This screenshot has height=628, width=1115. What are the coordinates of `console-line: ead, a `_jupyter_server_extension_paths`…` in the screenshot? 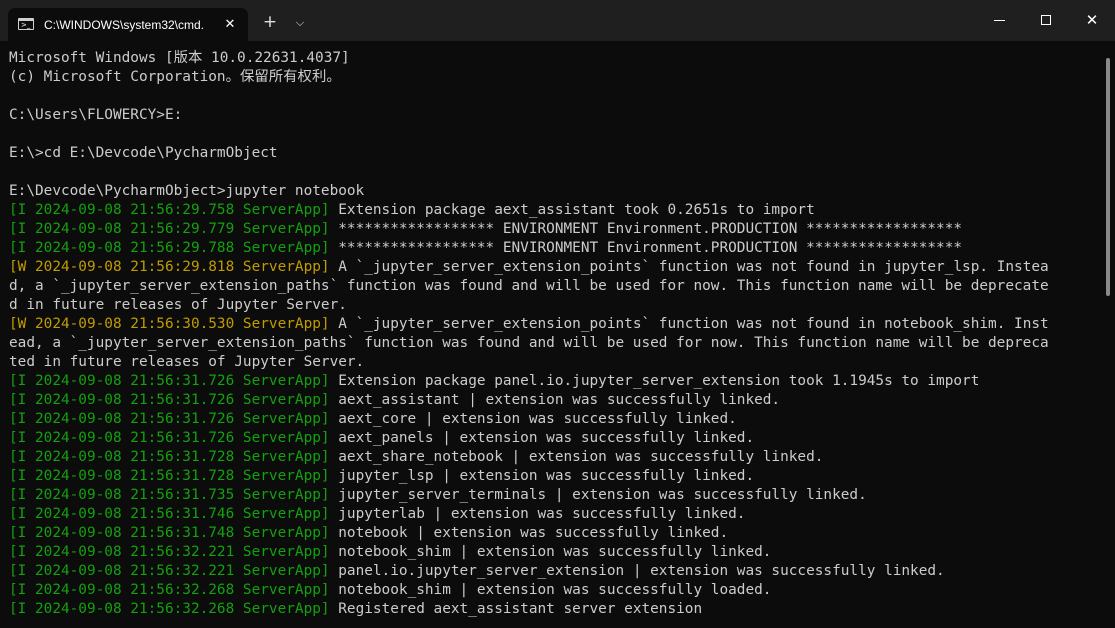 It's located at (529, 343).